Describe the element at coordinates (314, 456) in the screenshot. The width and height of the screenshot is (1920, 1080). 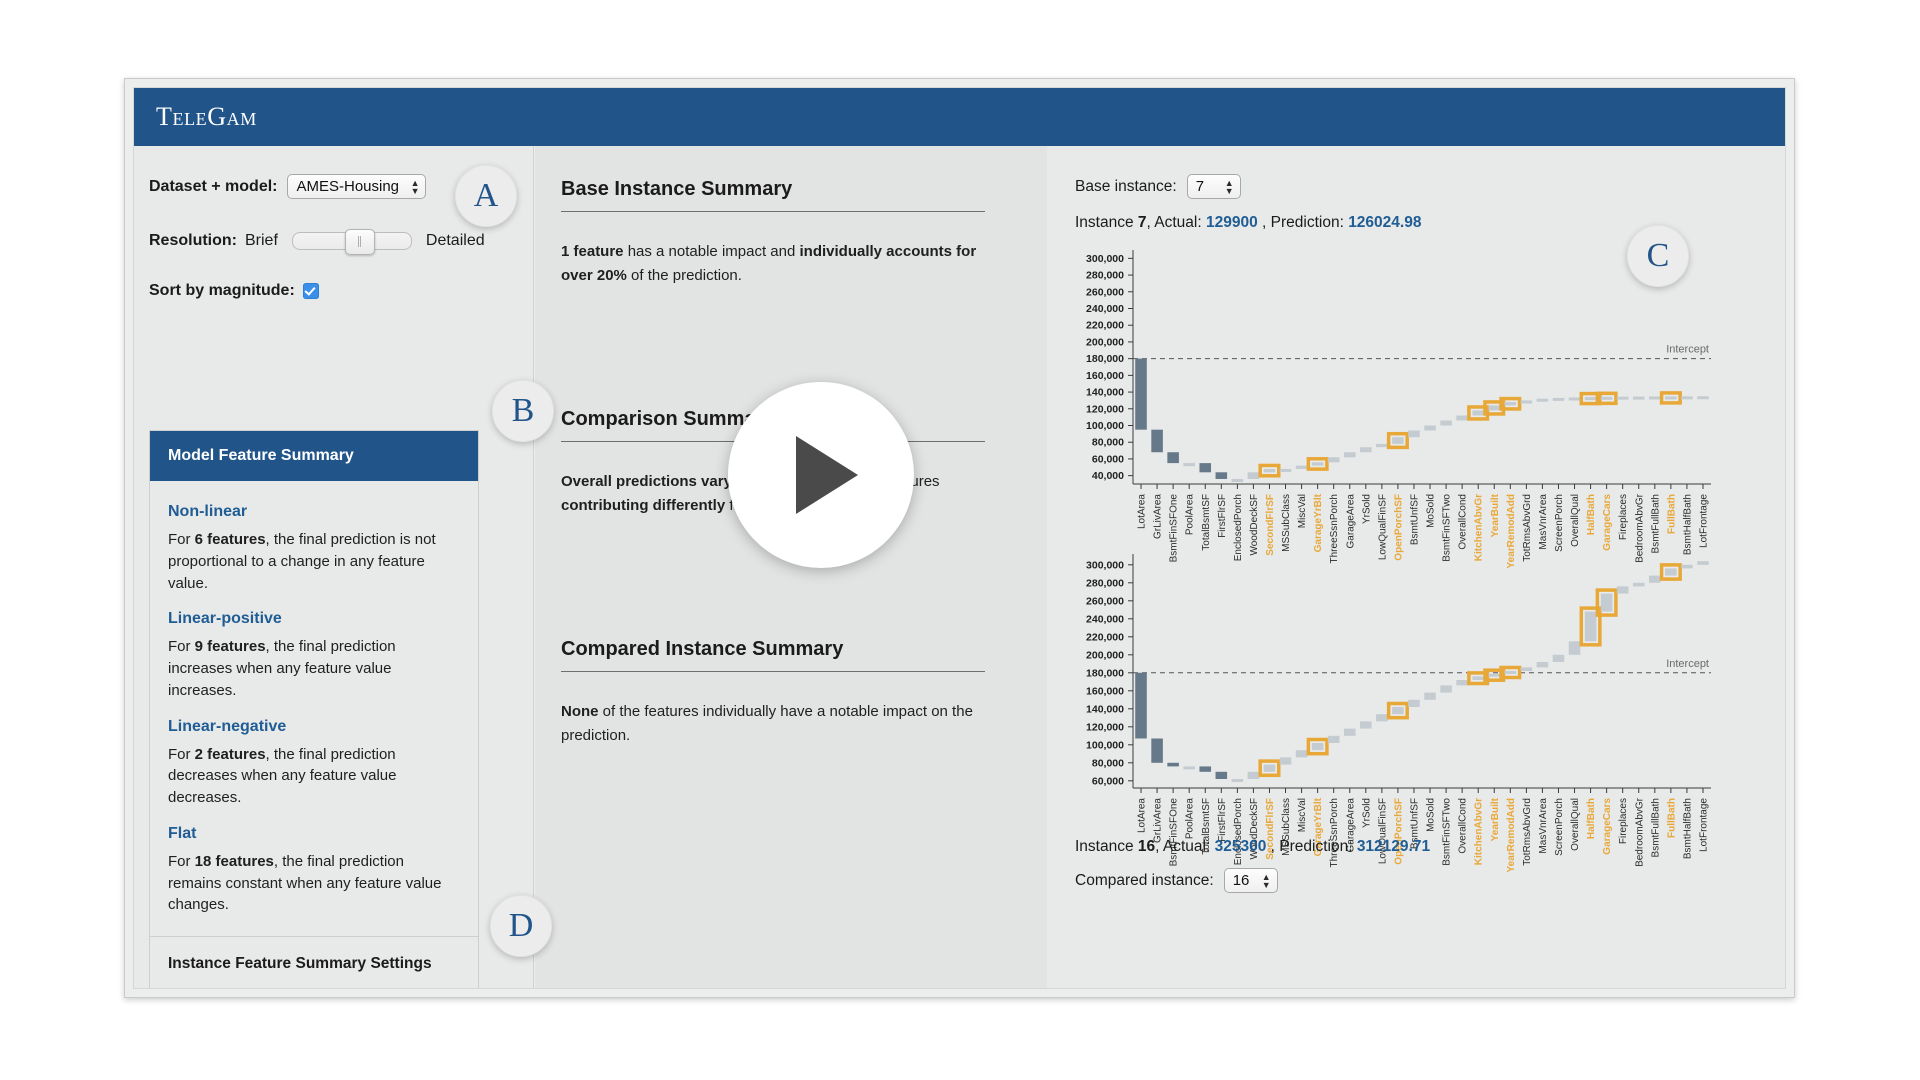
I see `accordion-header-model-feature-summary: Model Feature Summary` at that location.